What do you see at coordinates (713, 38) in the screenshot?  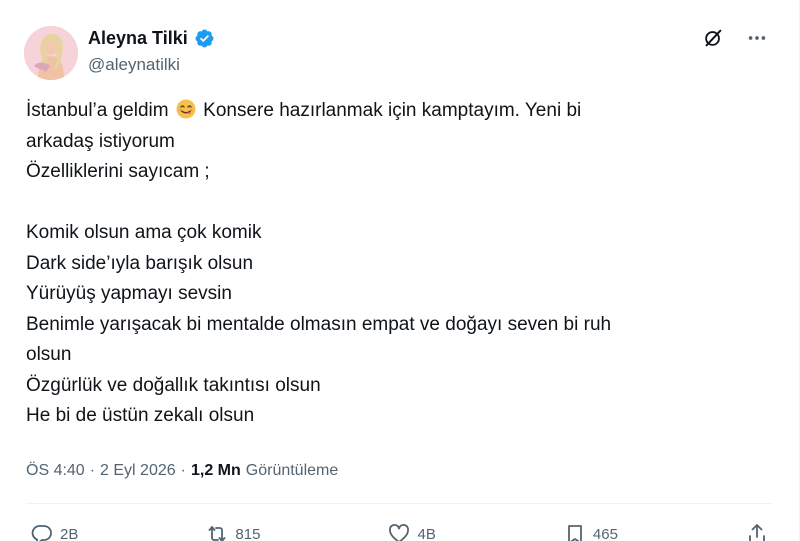 I see `grok-icon` at bounding box center [713, 38].